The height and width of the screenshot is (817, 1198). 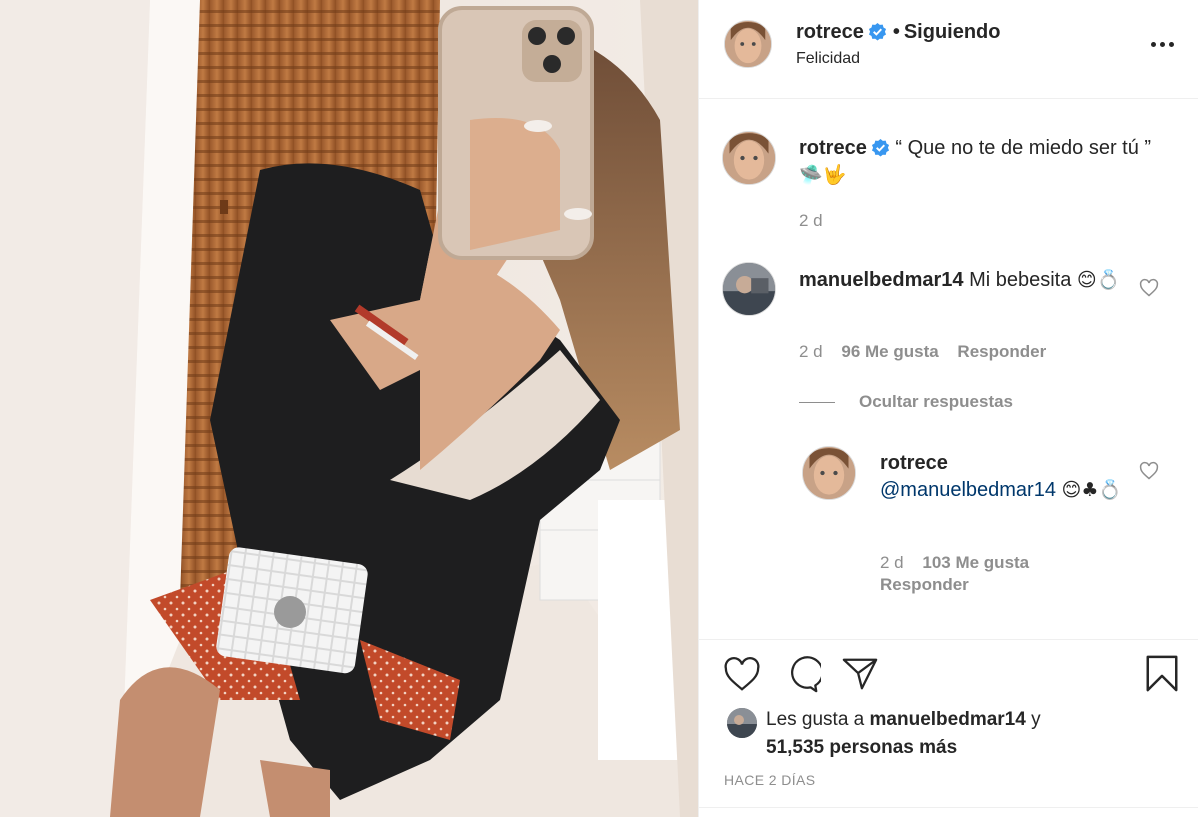 What do you see at coordinates (742, 723) in the screenshot?
I see `liker-avatar` at bounding box center [742, 723].